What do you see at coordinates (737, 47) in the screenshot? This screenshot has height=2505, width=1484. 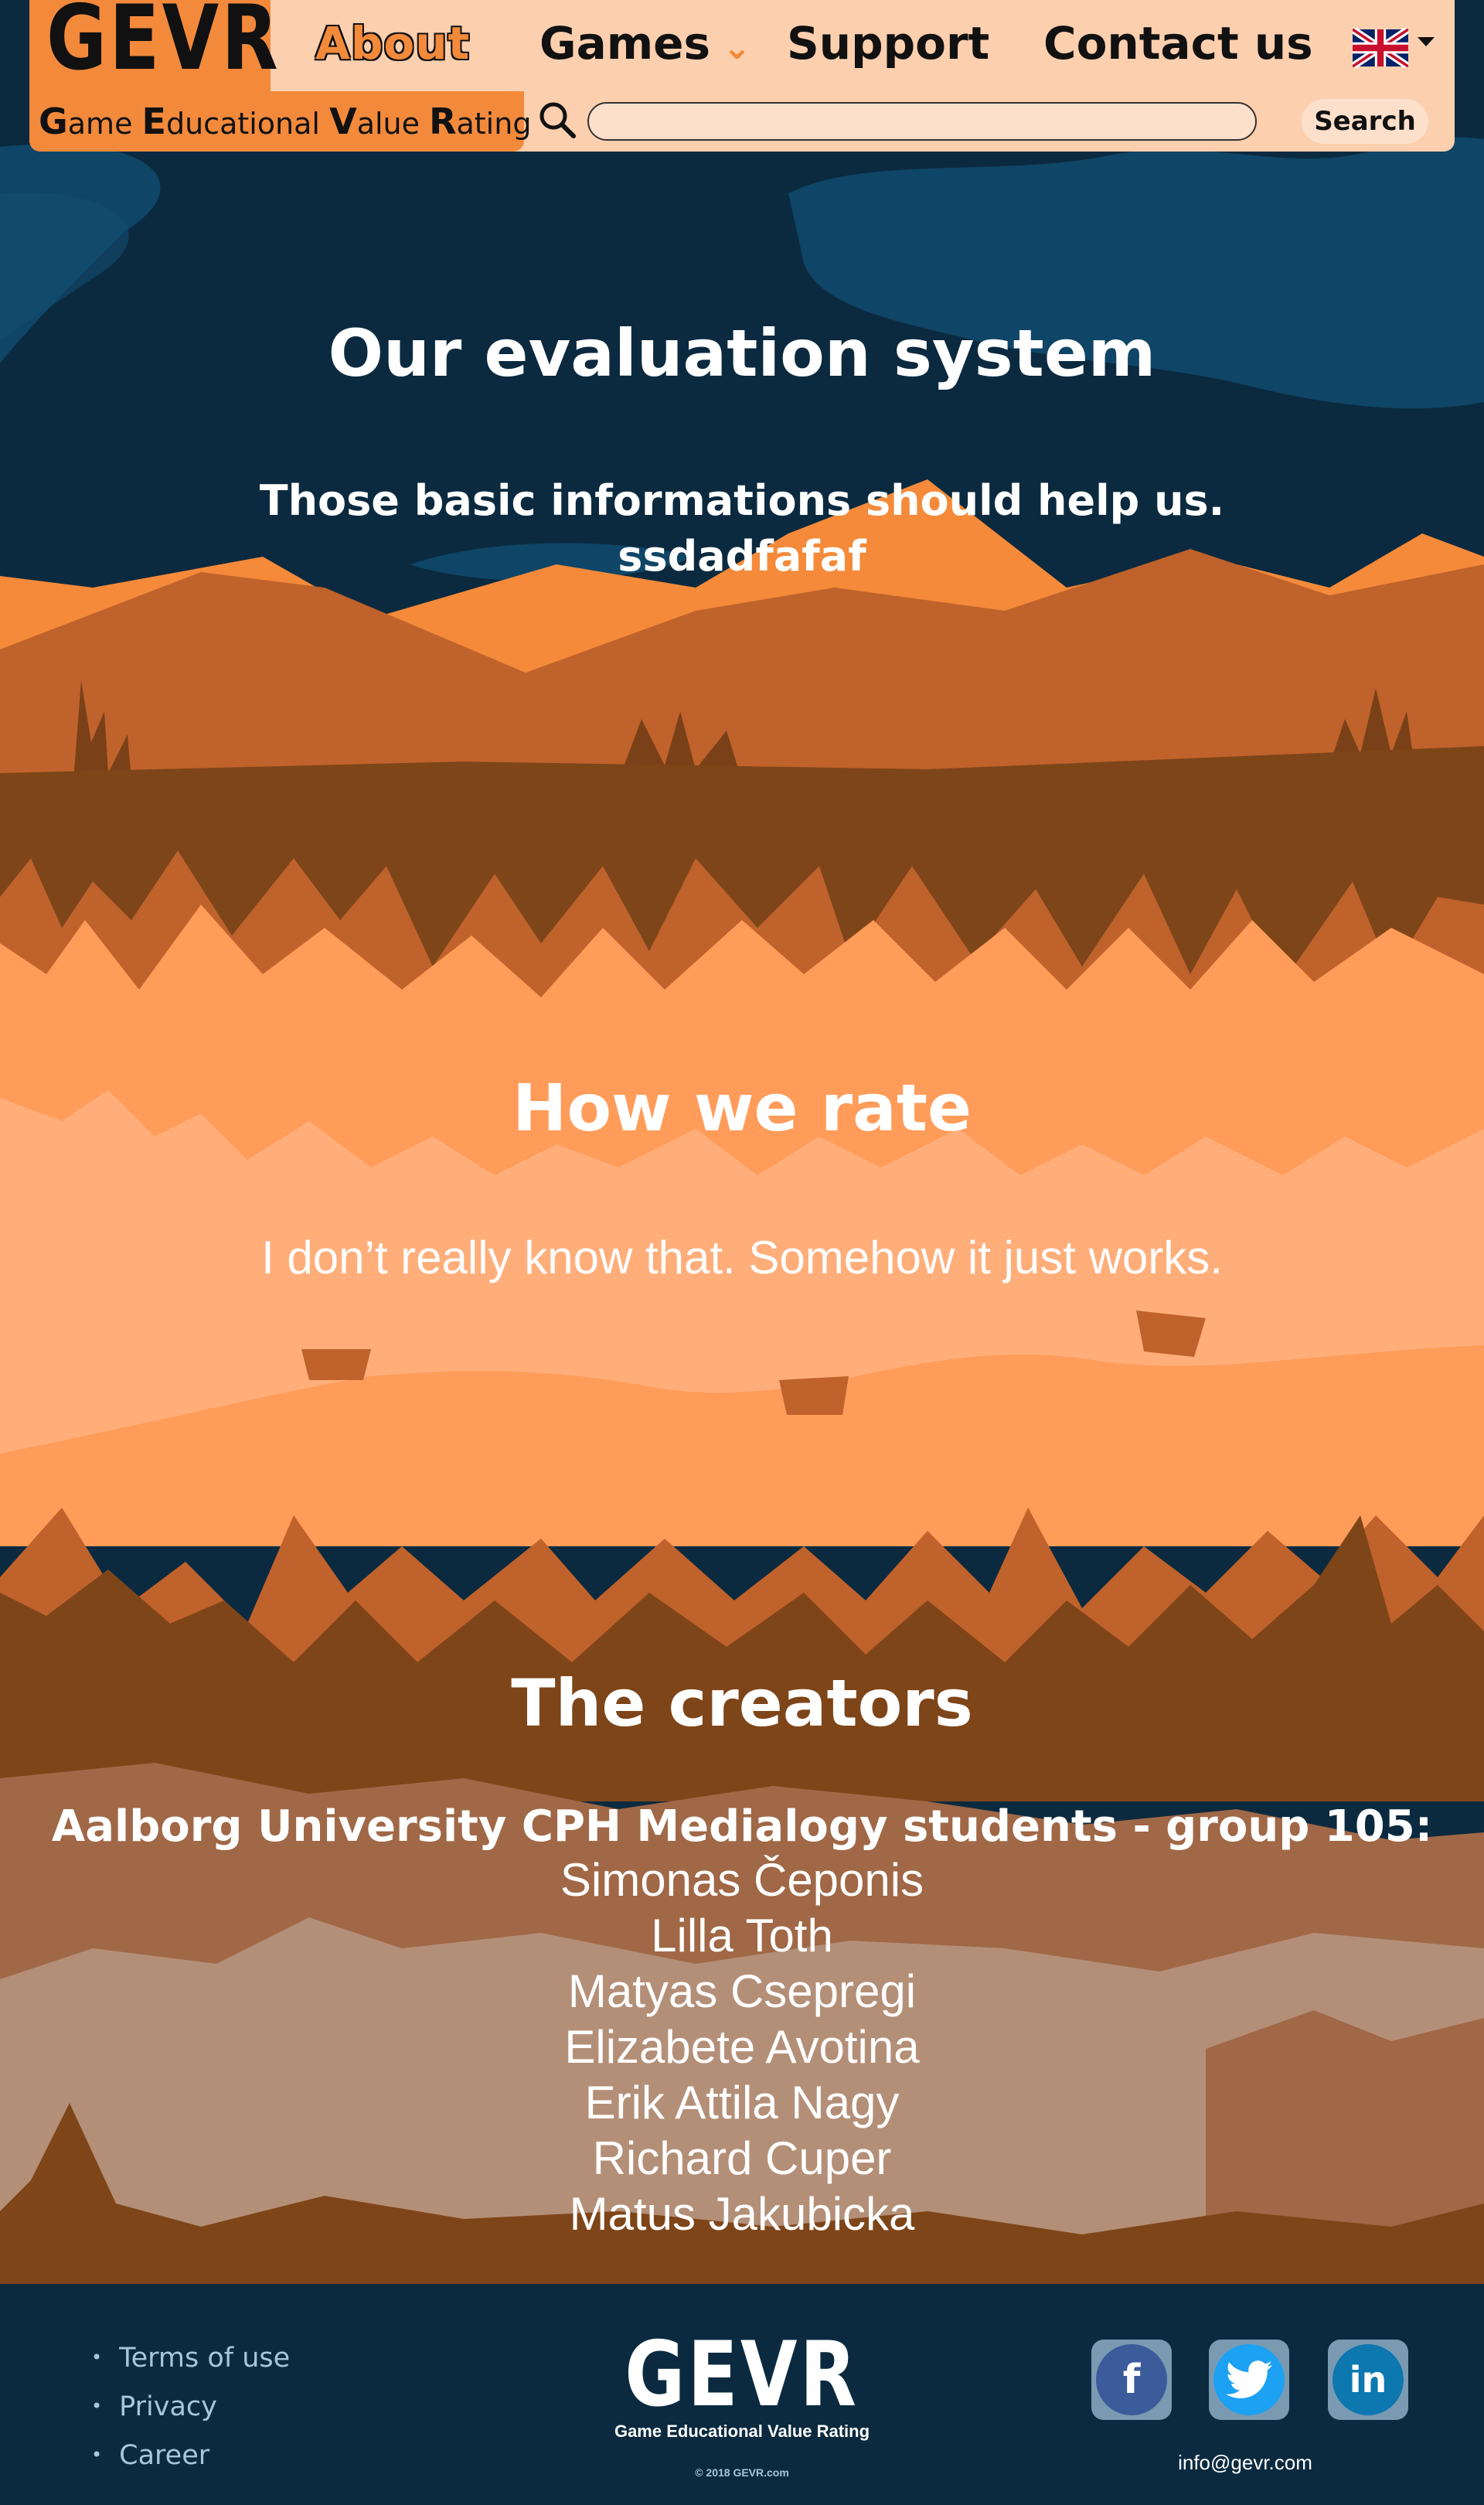 I see `chevron-down-icon: ⌄` at bounding box center [737, 47].